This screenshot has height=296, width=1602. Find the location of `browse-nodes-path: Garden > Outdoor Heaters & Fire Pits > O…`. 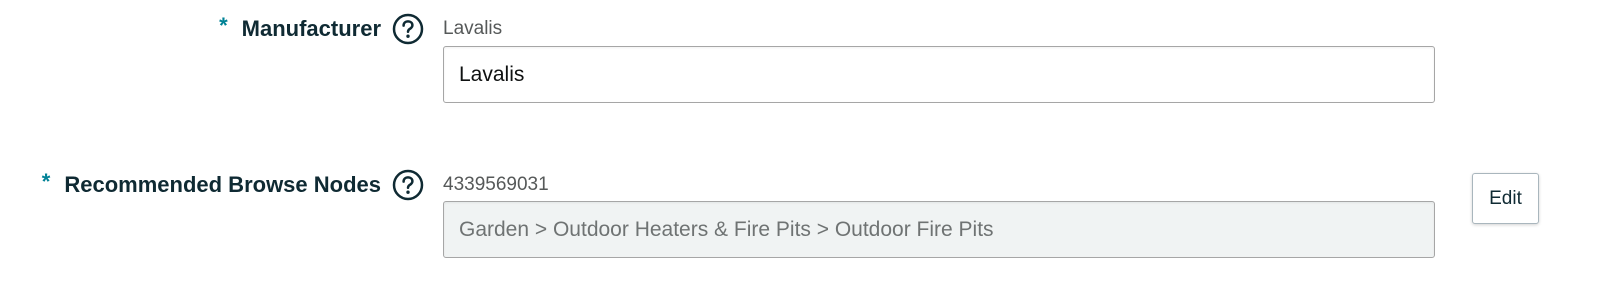

browse-nodes-path: Garden > Outdoor Heaters & Fire Pits > O… is located at coordinates (726, 229).